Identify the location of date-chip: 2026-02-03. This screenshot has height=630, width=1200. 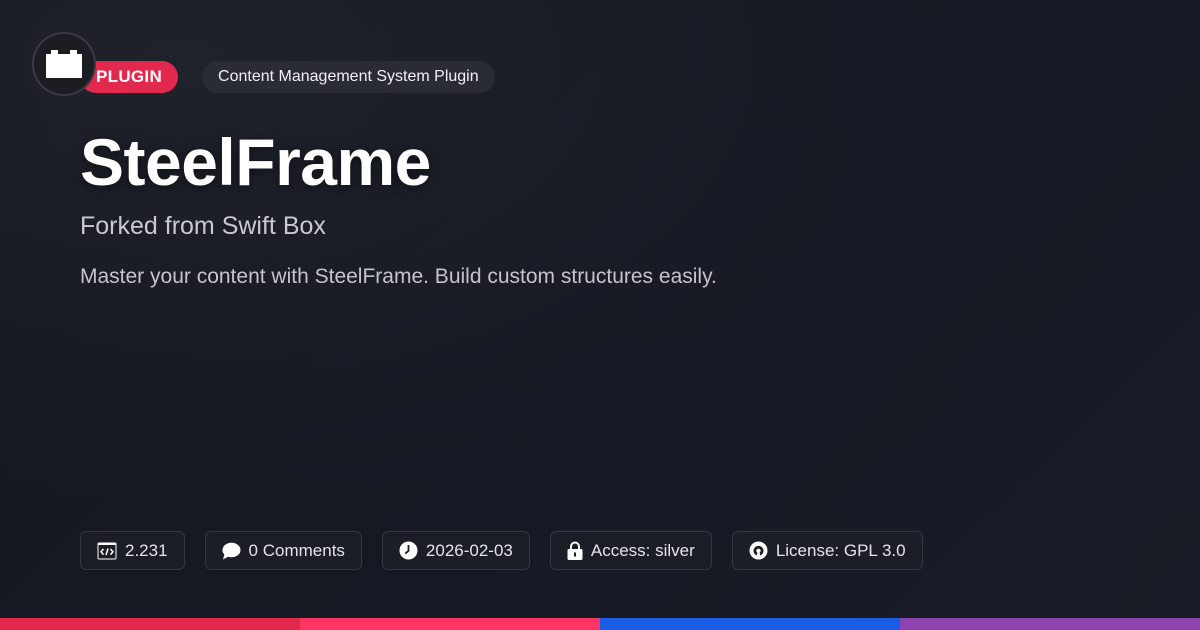
(455, 550).